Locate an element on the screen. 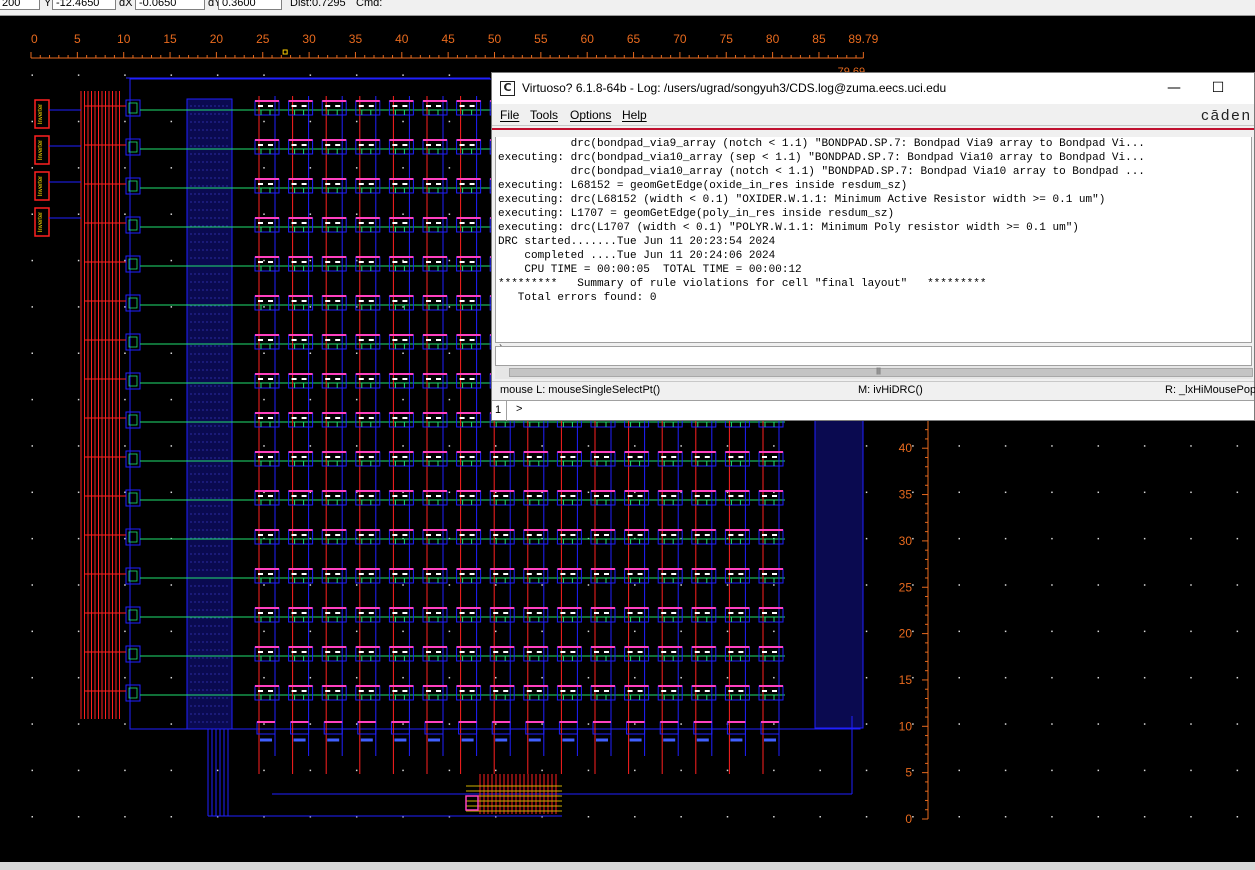  scrollbar-thumb: ||||| is located at coordinates (881, 372).